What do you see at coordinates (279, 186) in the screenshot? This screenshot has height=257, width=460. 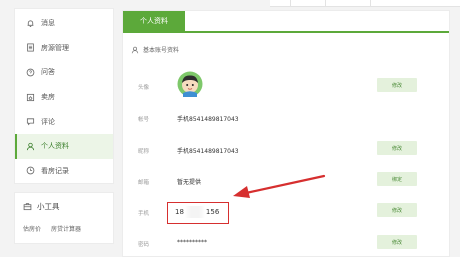 I see `annotation-arrow-icon` at bounding box center [279, 186].